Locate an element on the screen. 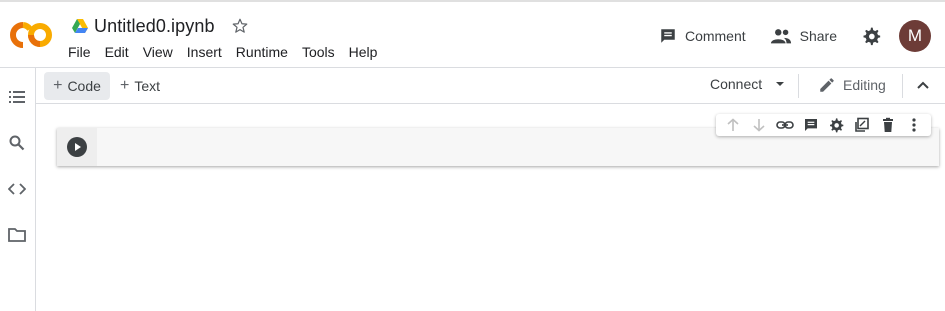  menu-help: Help is located at coordinates (367, 52).